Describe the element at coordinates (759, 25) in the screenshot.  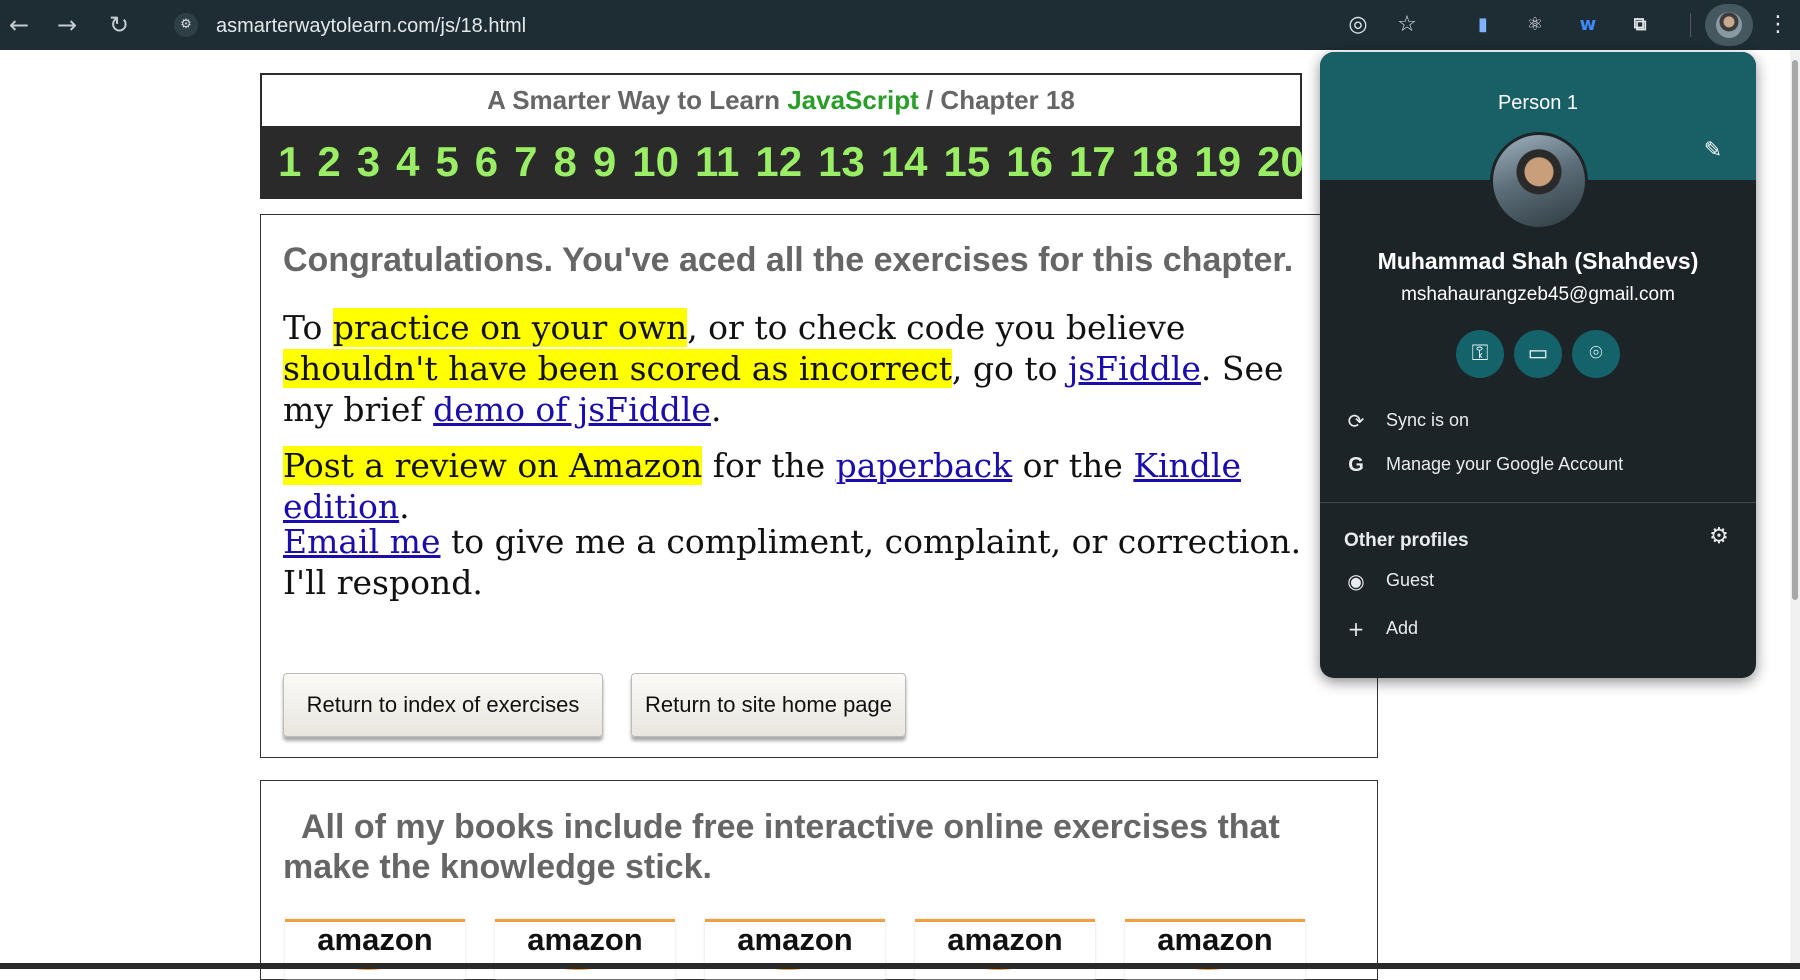
I see `address-bar: ⚙ asmarterwaytolearn.com/js/18.html` at that location.